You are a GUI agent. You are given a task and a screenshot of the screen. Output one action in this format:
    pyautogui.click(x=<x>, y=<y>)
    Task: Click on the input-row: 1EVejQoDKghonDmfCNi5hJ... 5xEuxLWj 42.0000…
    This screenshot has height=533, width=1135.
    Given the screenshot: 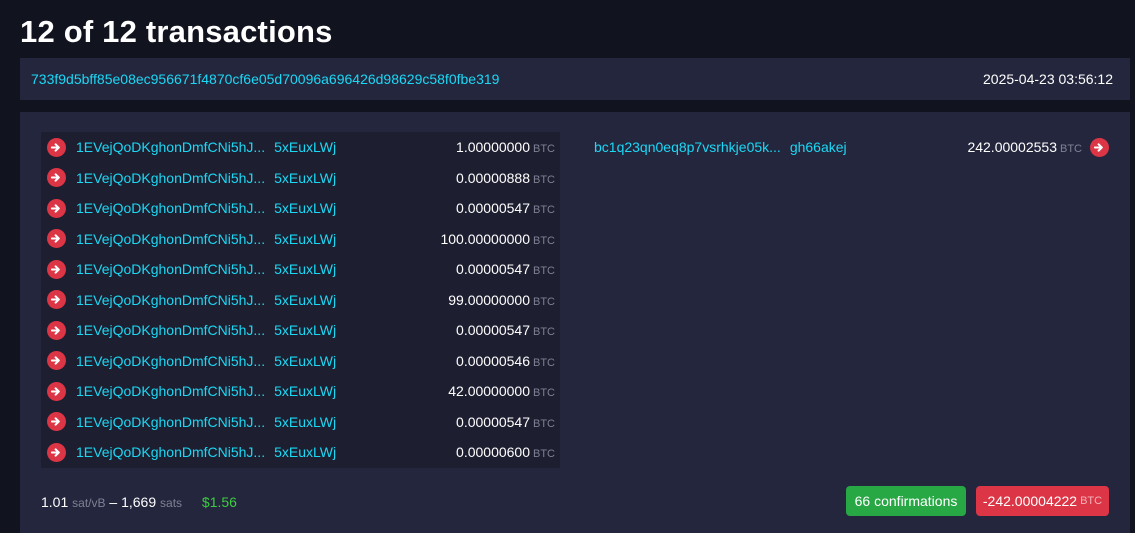 What is the action you would take?
    pyautogui.click(x=300, y=391)
    